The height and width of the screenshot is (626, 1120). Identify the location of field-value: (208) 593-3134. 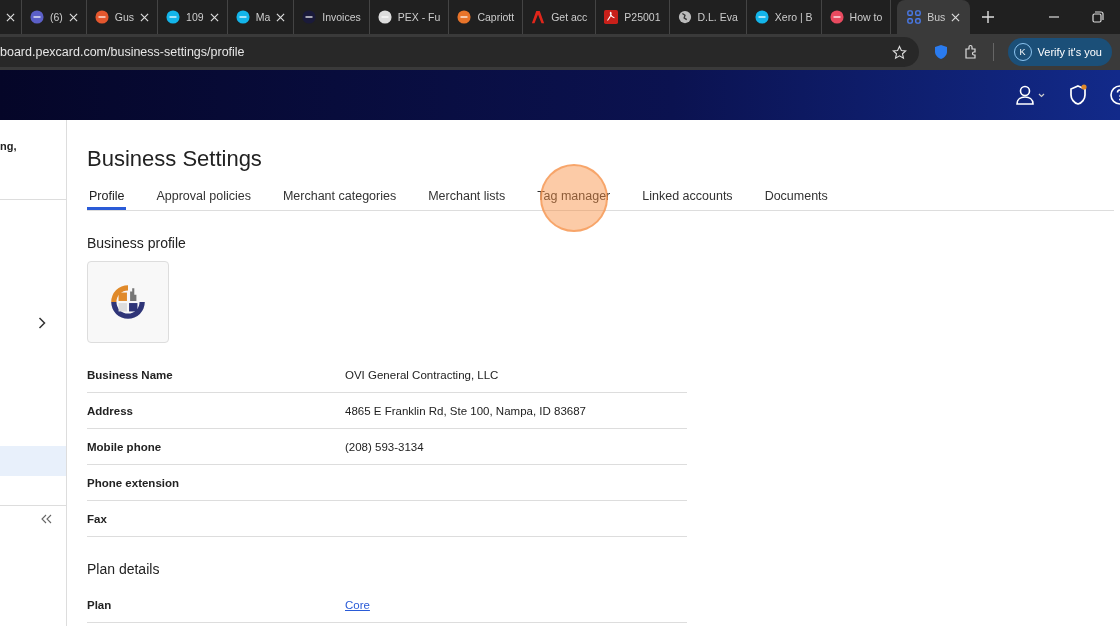
(384, 446).